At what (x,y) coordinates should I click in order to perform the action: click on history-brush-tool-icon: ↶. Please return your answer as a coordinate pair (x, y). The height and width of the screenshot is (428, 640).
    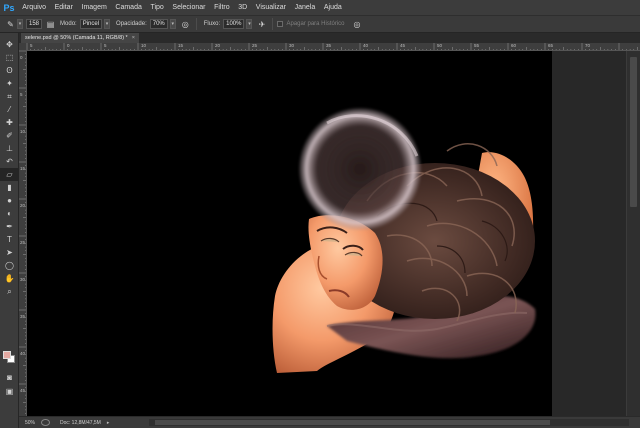
    Looking at the image, I should click on (9, 161).